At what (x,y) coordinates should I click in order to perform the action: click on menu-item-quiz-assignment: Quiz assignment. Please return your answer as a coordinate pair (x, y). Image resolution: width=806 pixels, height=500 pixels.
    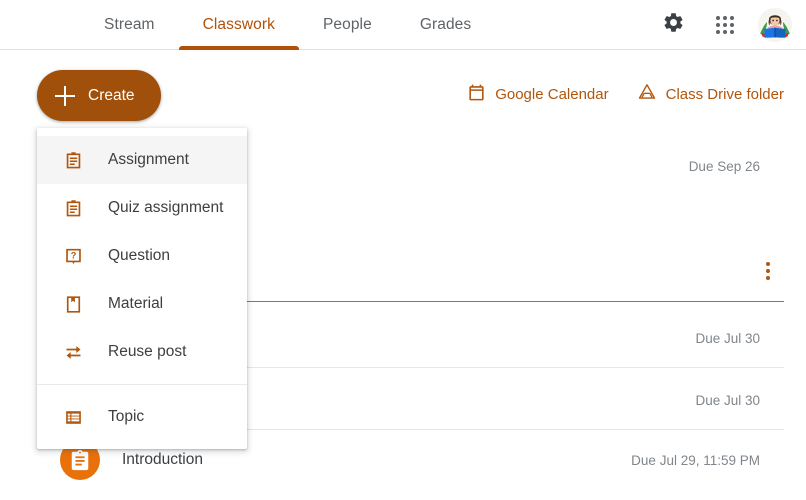
    Looking at the image, I should click on (142, 208).